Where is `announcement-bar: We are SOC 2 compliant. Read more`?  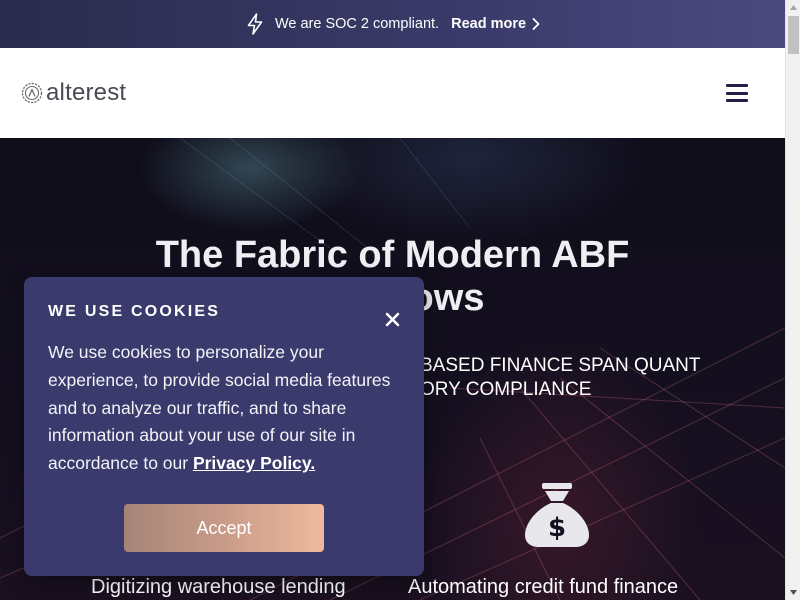
announcement-bar: We are SOC 2 compliant. Read more is located at coordinates (392, 24).